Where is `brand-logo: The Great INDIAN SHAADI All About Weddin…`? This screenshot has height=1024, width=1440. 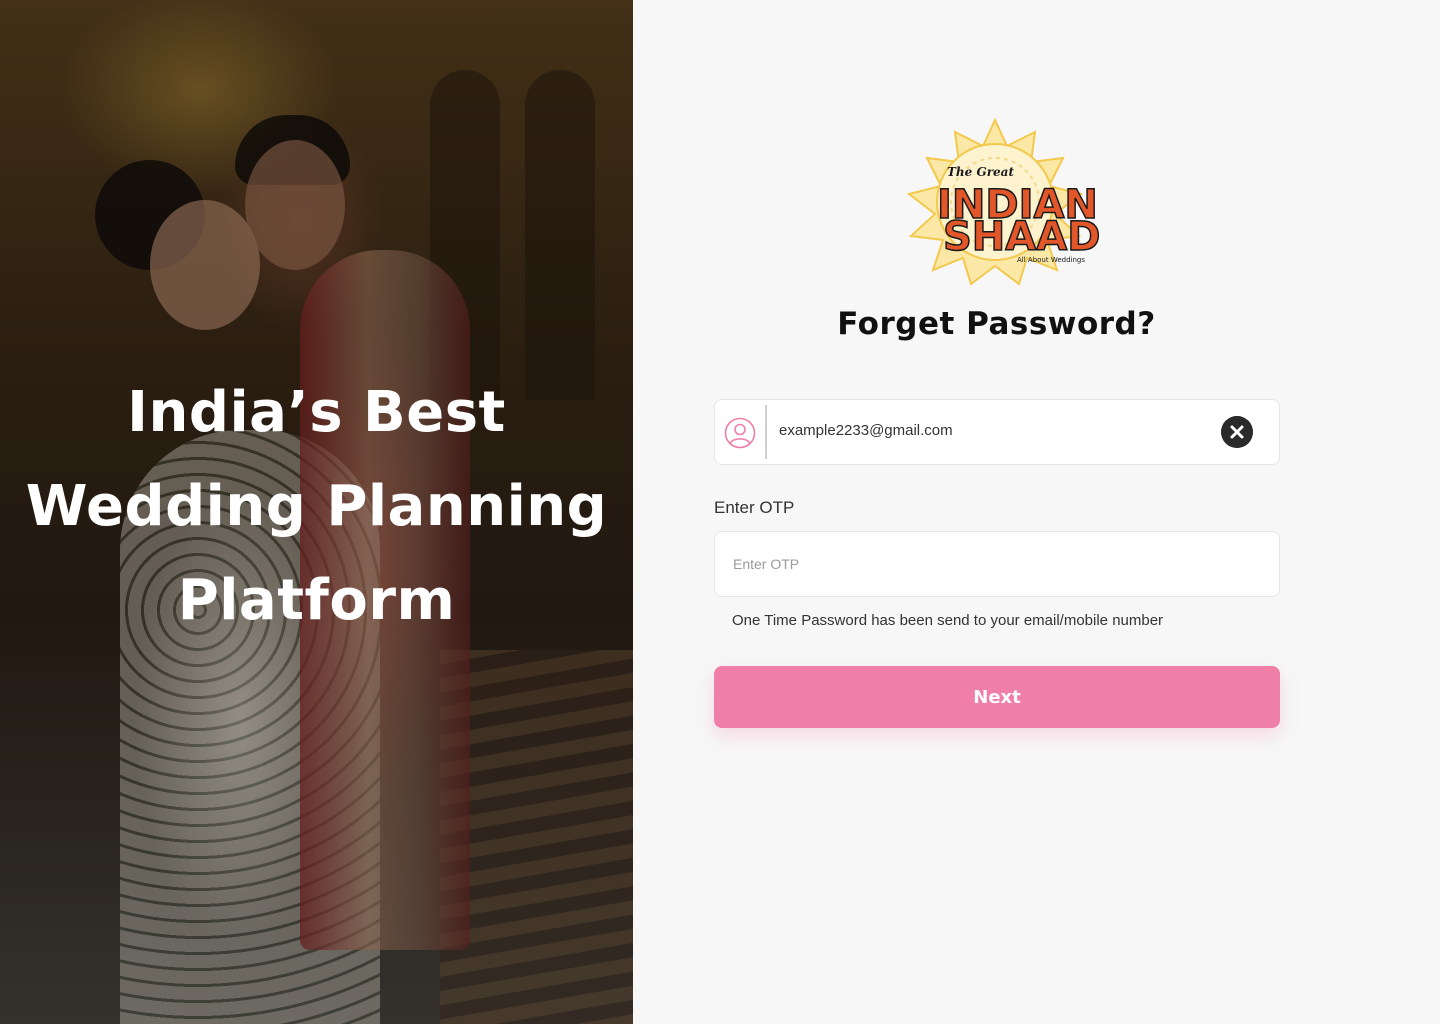
brand-logo: The Great INDIAN SHAADI All About Weddin… is located at coordinates (1002, 202).